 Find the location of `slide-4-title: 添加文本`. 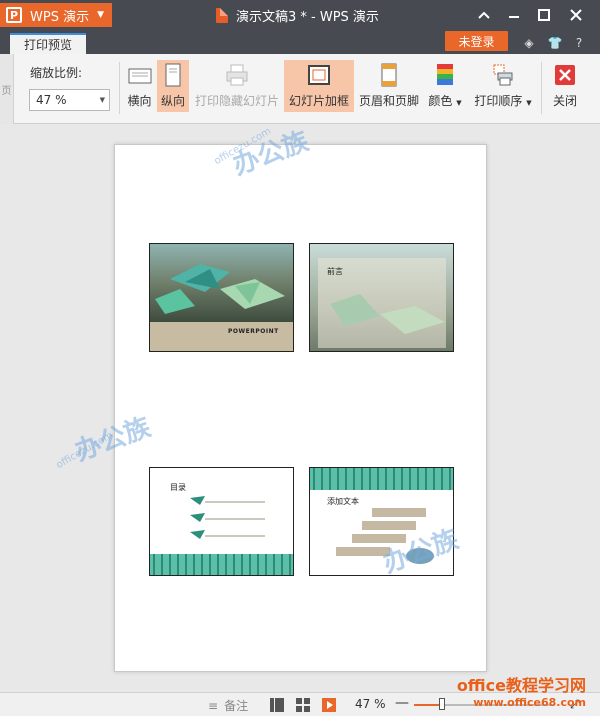

slide-4-title: 添加文本 is located at coordinates (343, 501).